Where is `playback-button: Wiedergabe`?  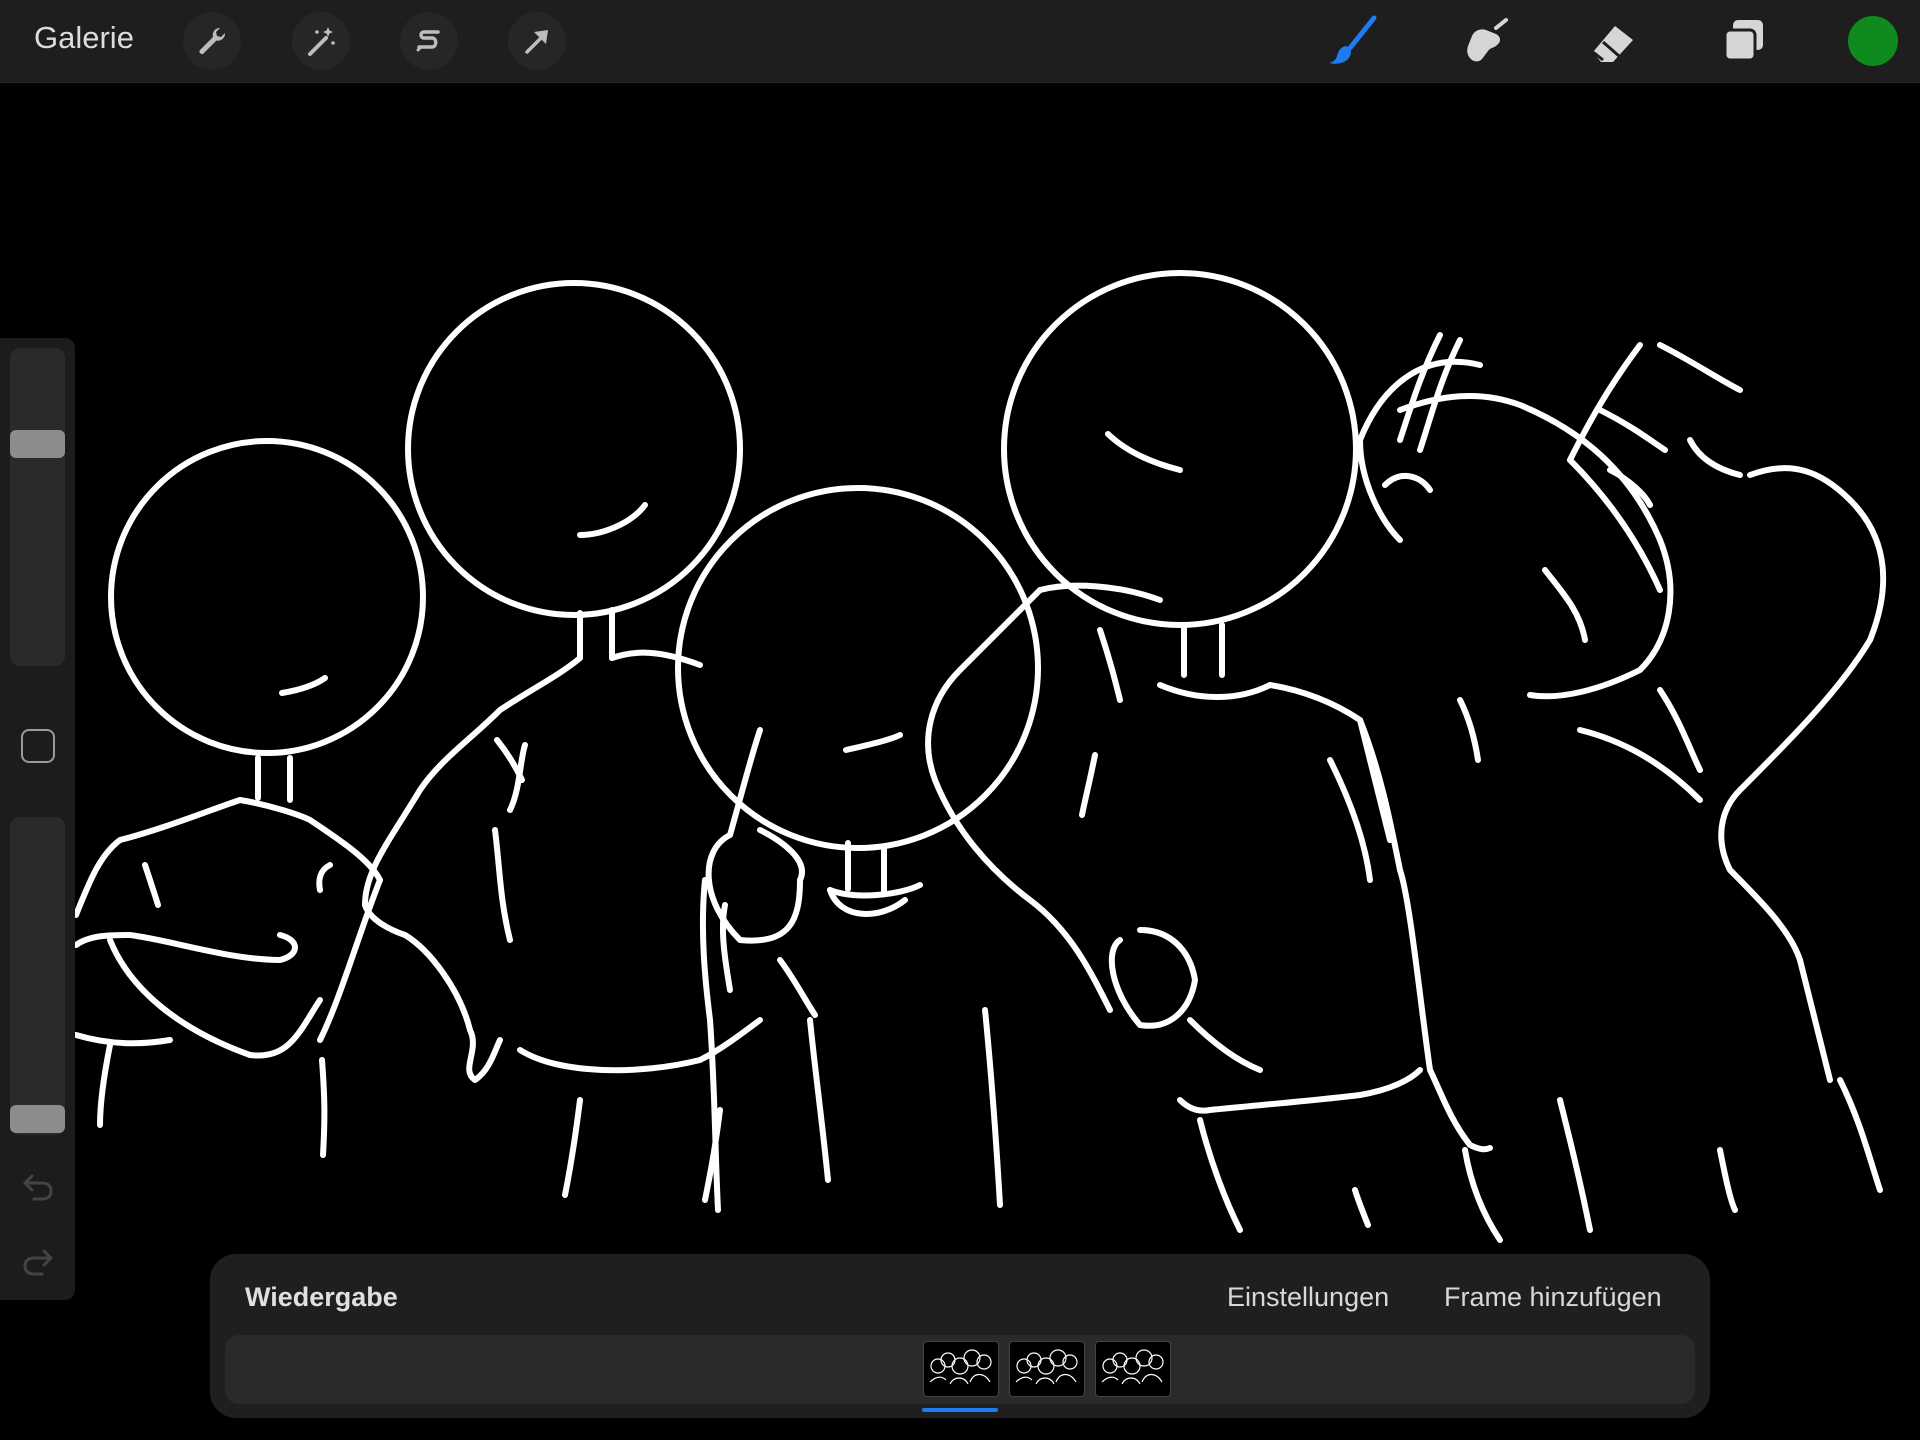 playback-button: Wiedergabe is located at coordinates (321, 1297).